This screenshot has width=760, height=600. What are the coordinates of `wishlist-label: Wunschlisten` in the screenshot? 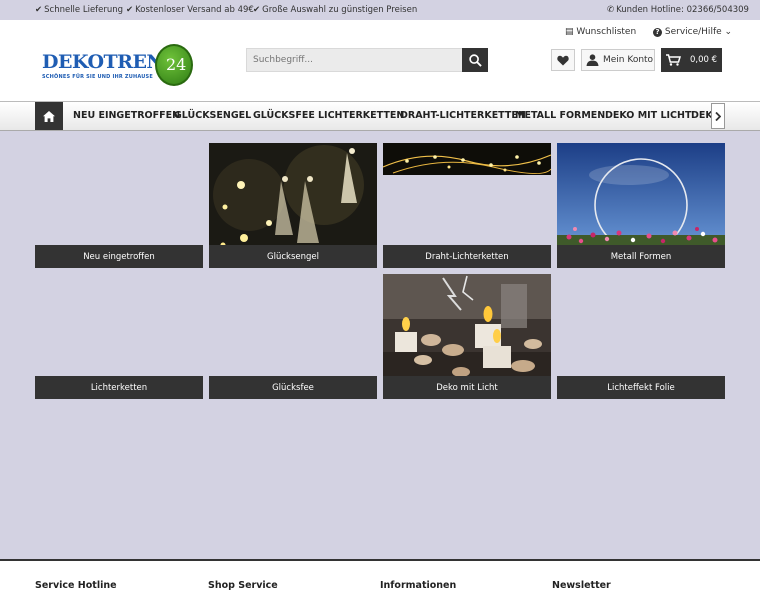 It's located at (606, 32).